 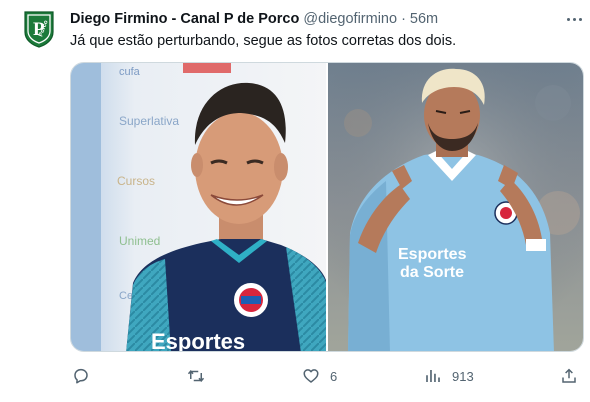 What do you see at coordinates (184, 19) in the screenshot?
I see `author-name: Diego Firmino - Canal P de Porco` at bounding box center [184, 19].